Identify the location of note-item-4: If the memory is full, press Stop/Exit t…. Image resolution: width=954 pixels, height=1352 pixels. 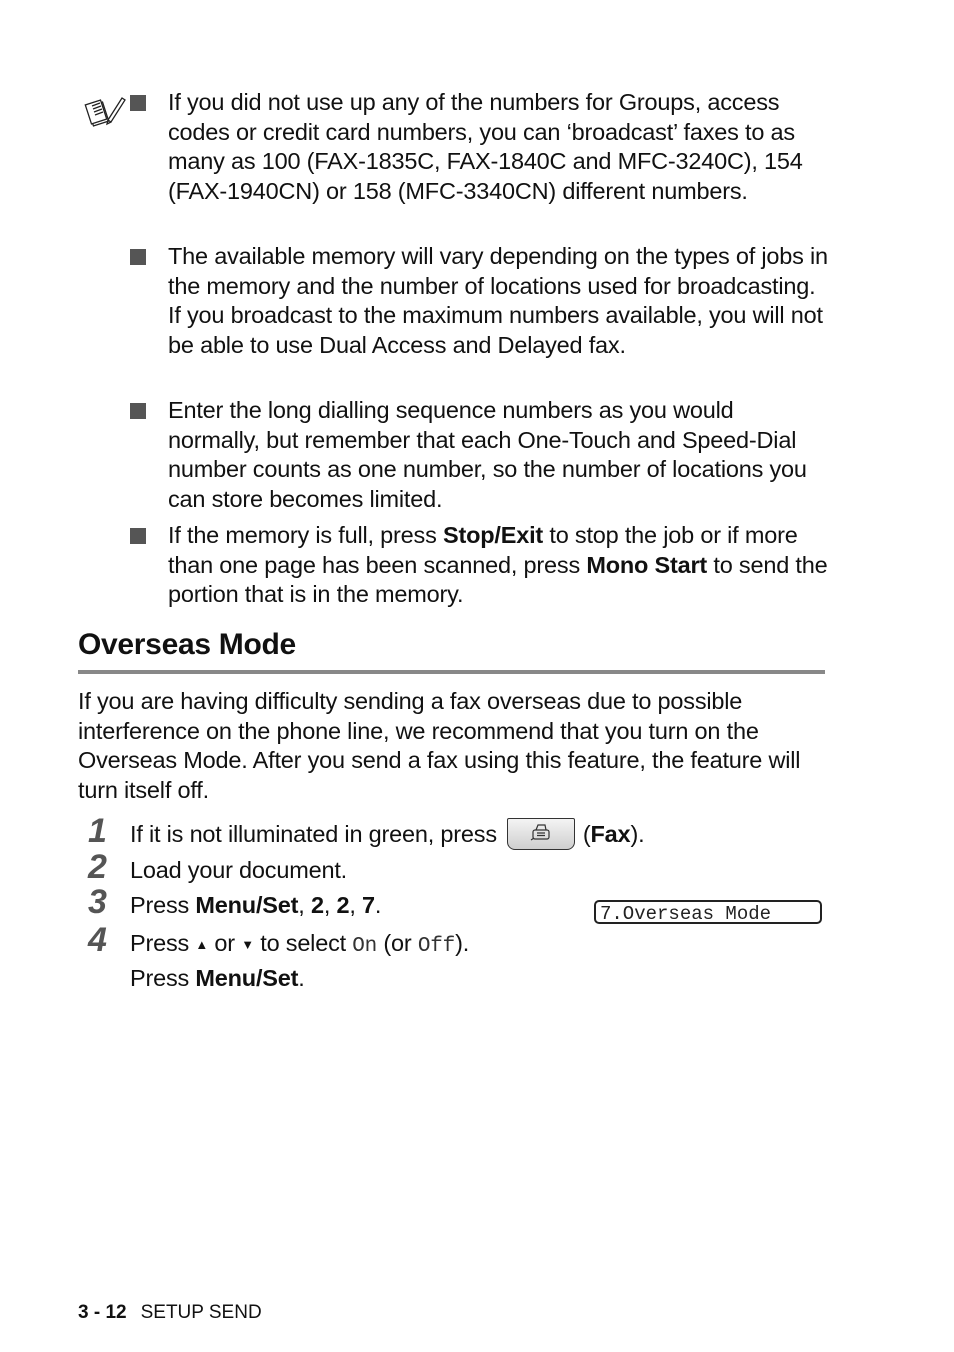
(498, 564).